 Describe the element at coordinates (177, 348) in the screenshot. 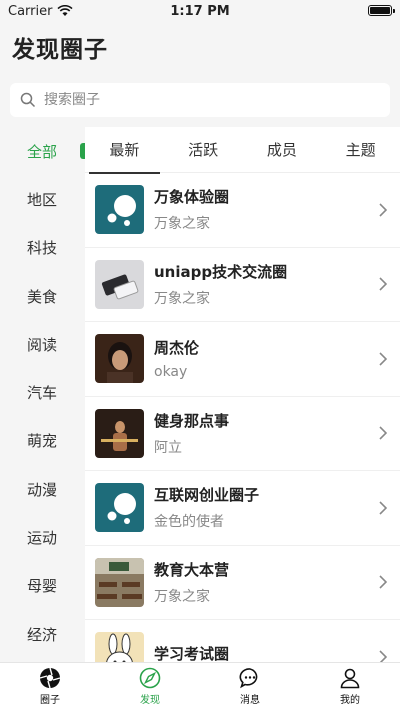

I see `circle-title: 周杰伦` at that location.